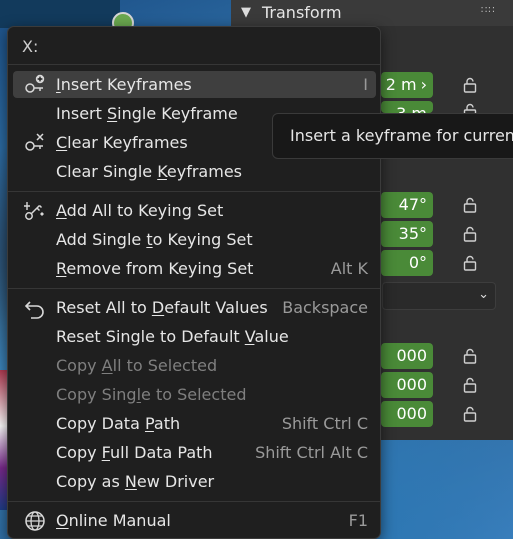 This screenshot has height=539, width=513. What do you see at coordinates (411, 108) in the screenshot?
I see `location-y-value: 3 m` at bounding box center [411, 108].